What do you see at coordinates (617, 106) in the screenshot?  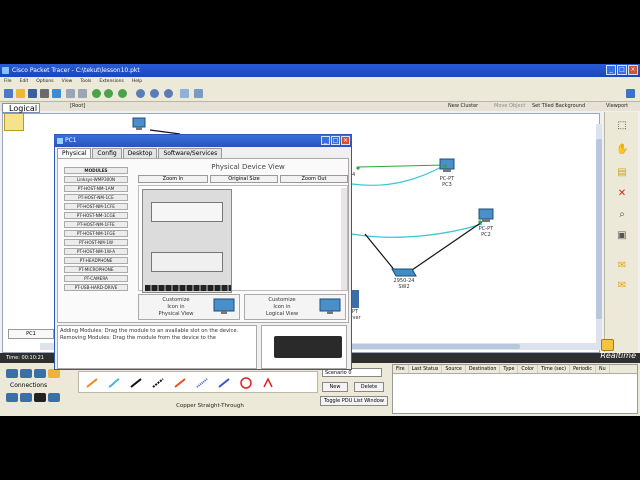 I see `viewport-button: Viewport` at bounding box center [617, 106].